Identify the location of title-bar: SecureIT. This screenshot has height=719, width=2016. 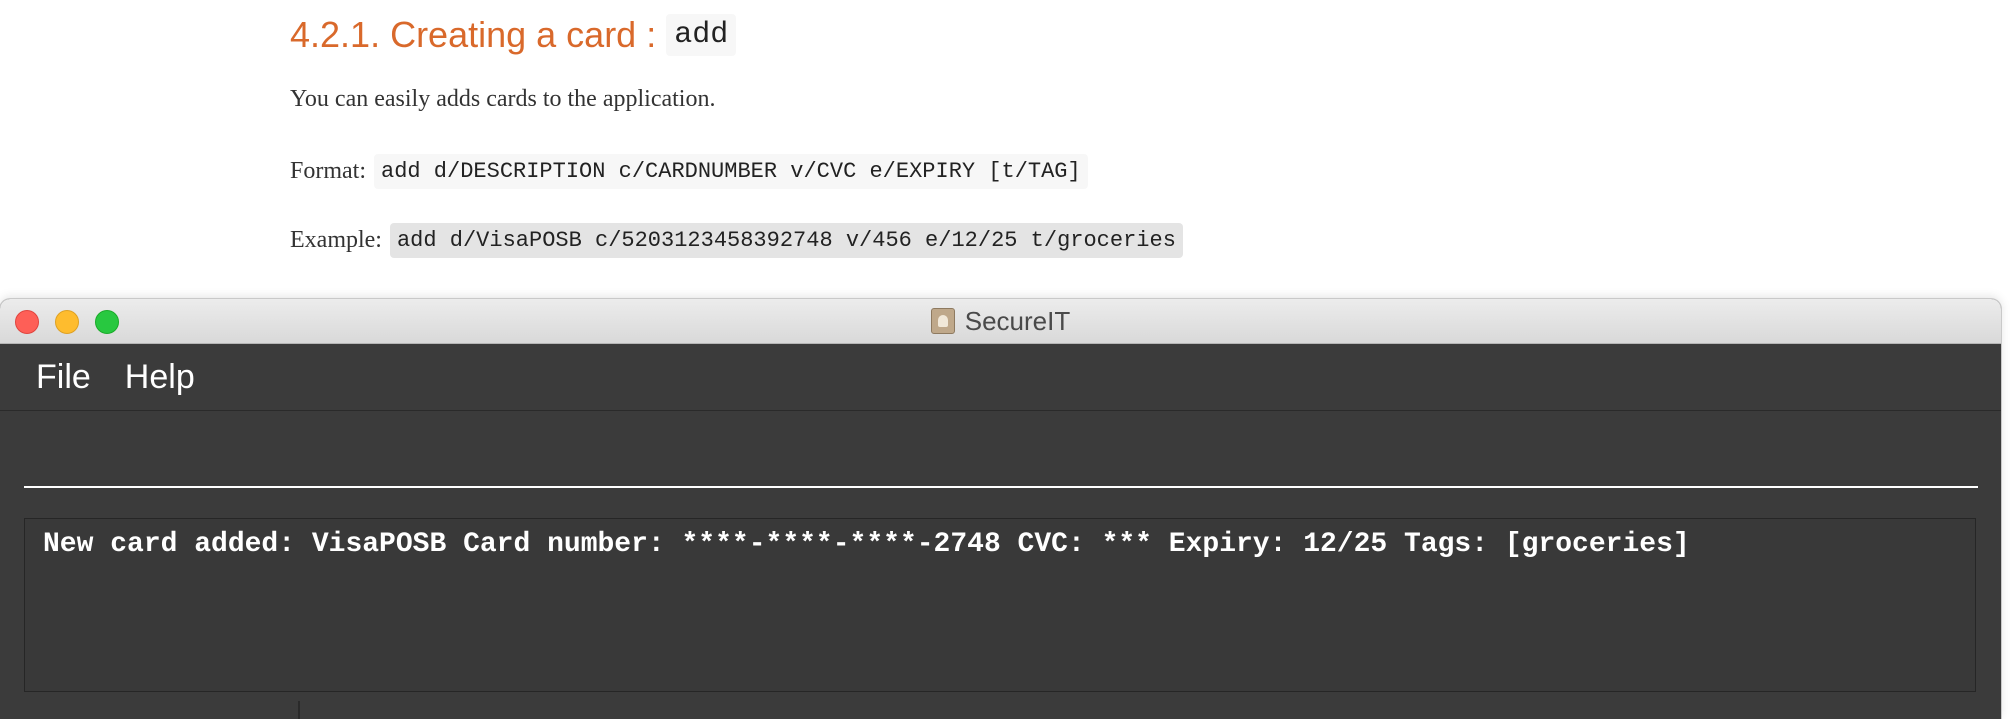
(1000, 321).